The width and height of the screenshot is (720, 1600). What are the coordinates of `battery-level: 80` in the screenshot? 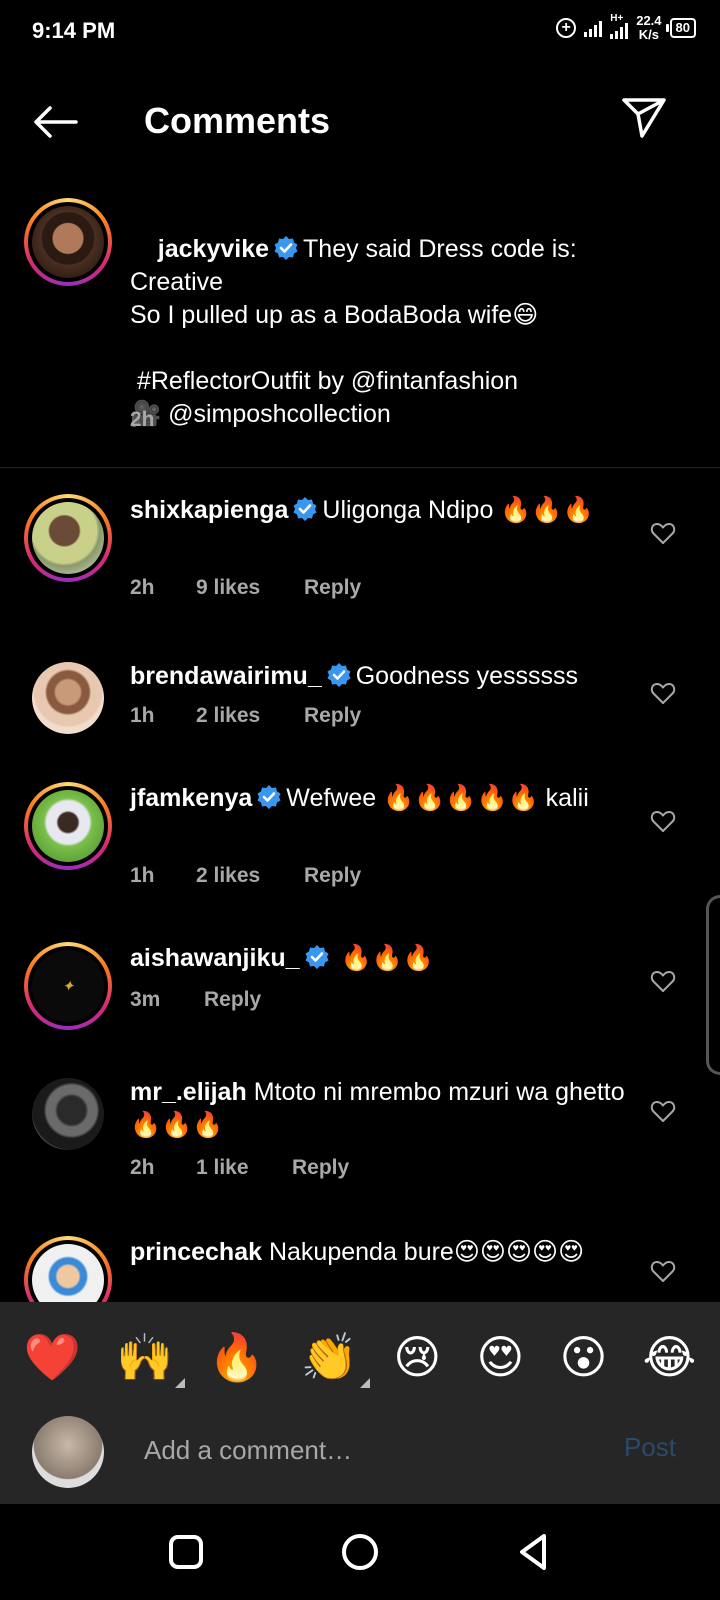 It's located at (682, 27).